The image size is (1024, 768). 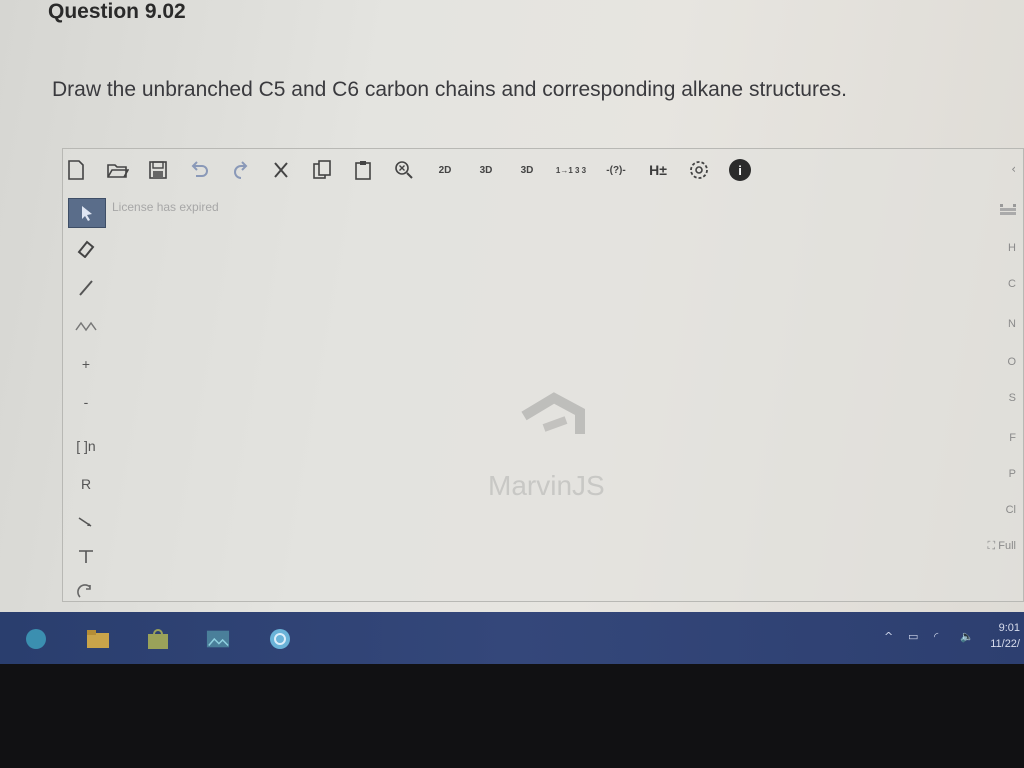 What do you see at coordinates (553, 413) in the screenshot?
I see `marvin-logo-icon` at bounding box center [553, 413].